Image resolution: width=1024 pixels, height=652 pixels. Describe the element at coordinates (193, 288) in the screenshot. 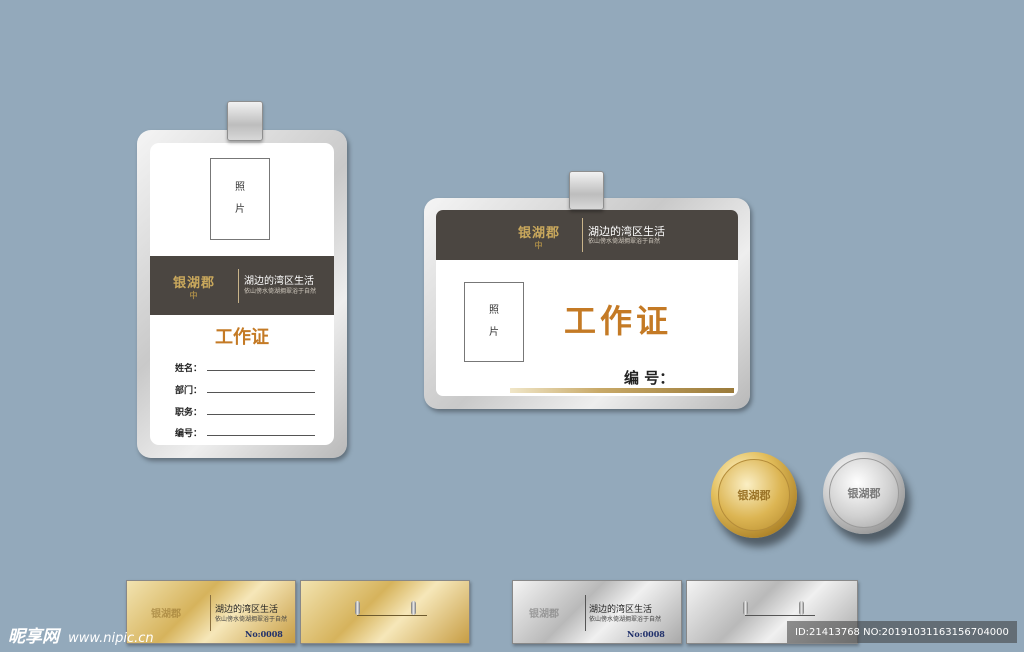

I see `vertical-logo: 银湖郡 中` at that location.